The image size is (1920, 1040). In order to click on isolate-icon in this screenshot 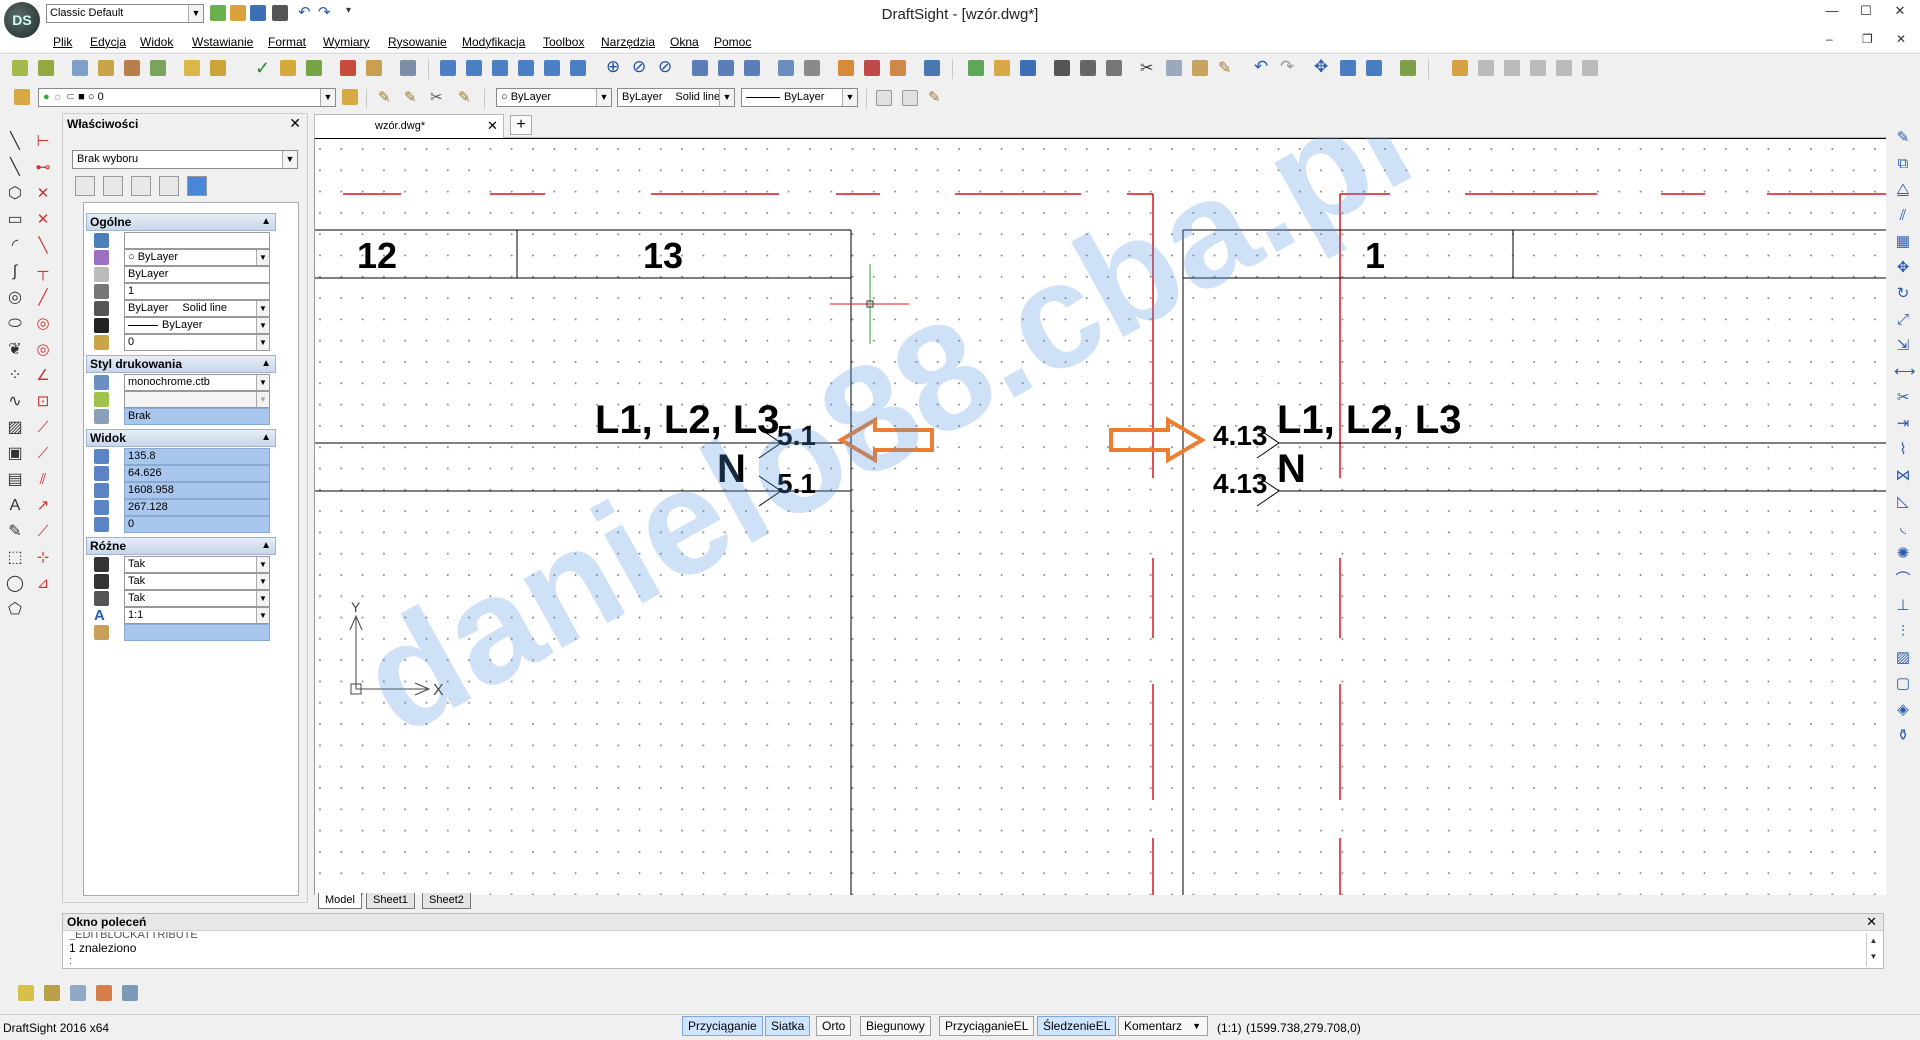, I will do `click(374, 68)`.